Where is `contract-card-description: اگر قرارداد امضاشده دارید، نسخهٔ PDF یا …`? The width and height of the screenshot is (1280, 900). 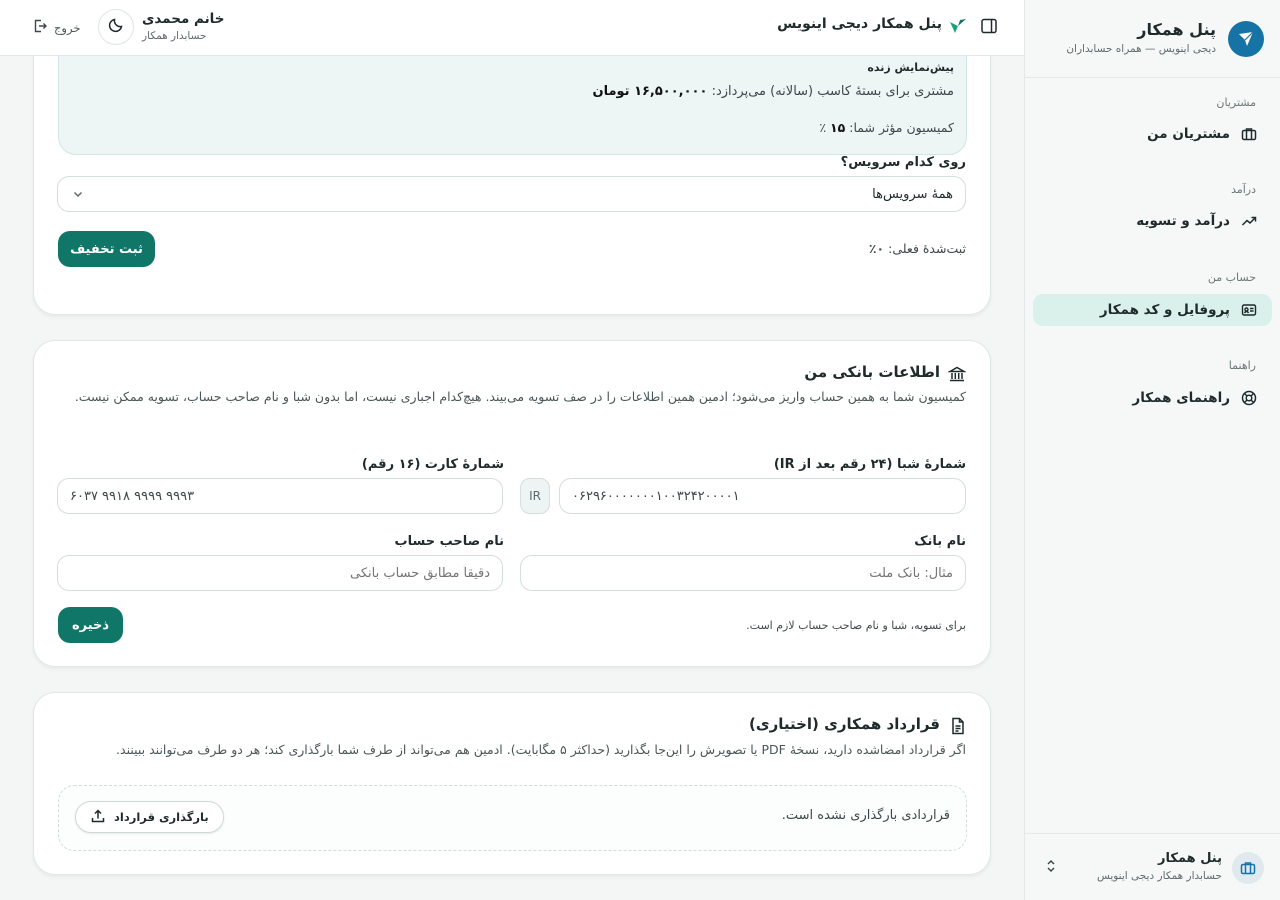
contract-card-description: اگر قرارداد امضاشده دارید، نسخهٔ PDF یا … is located at coordinates (541, 749).